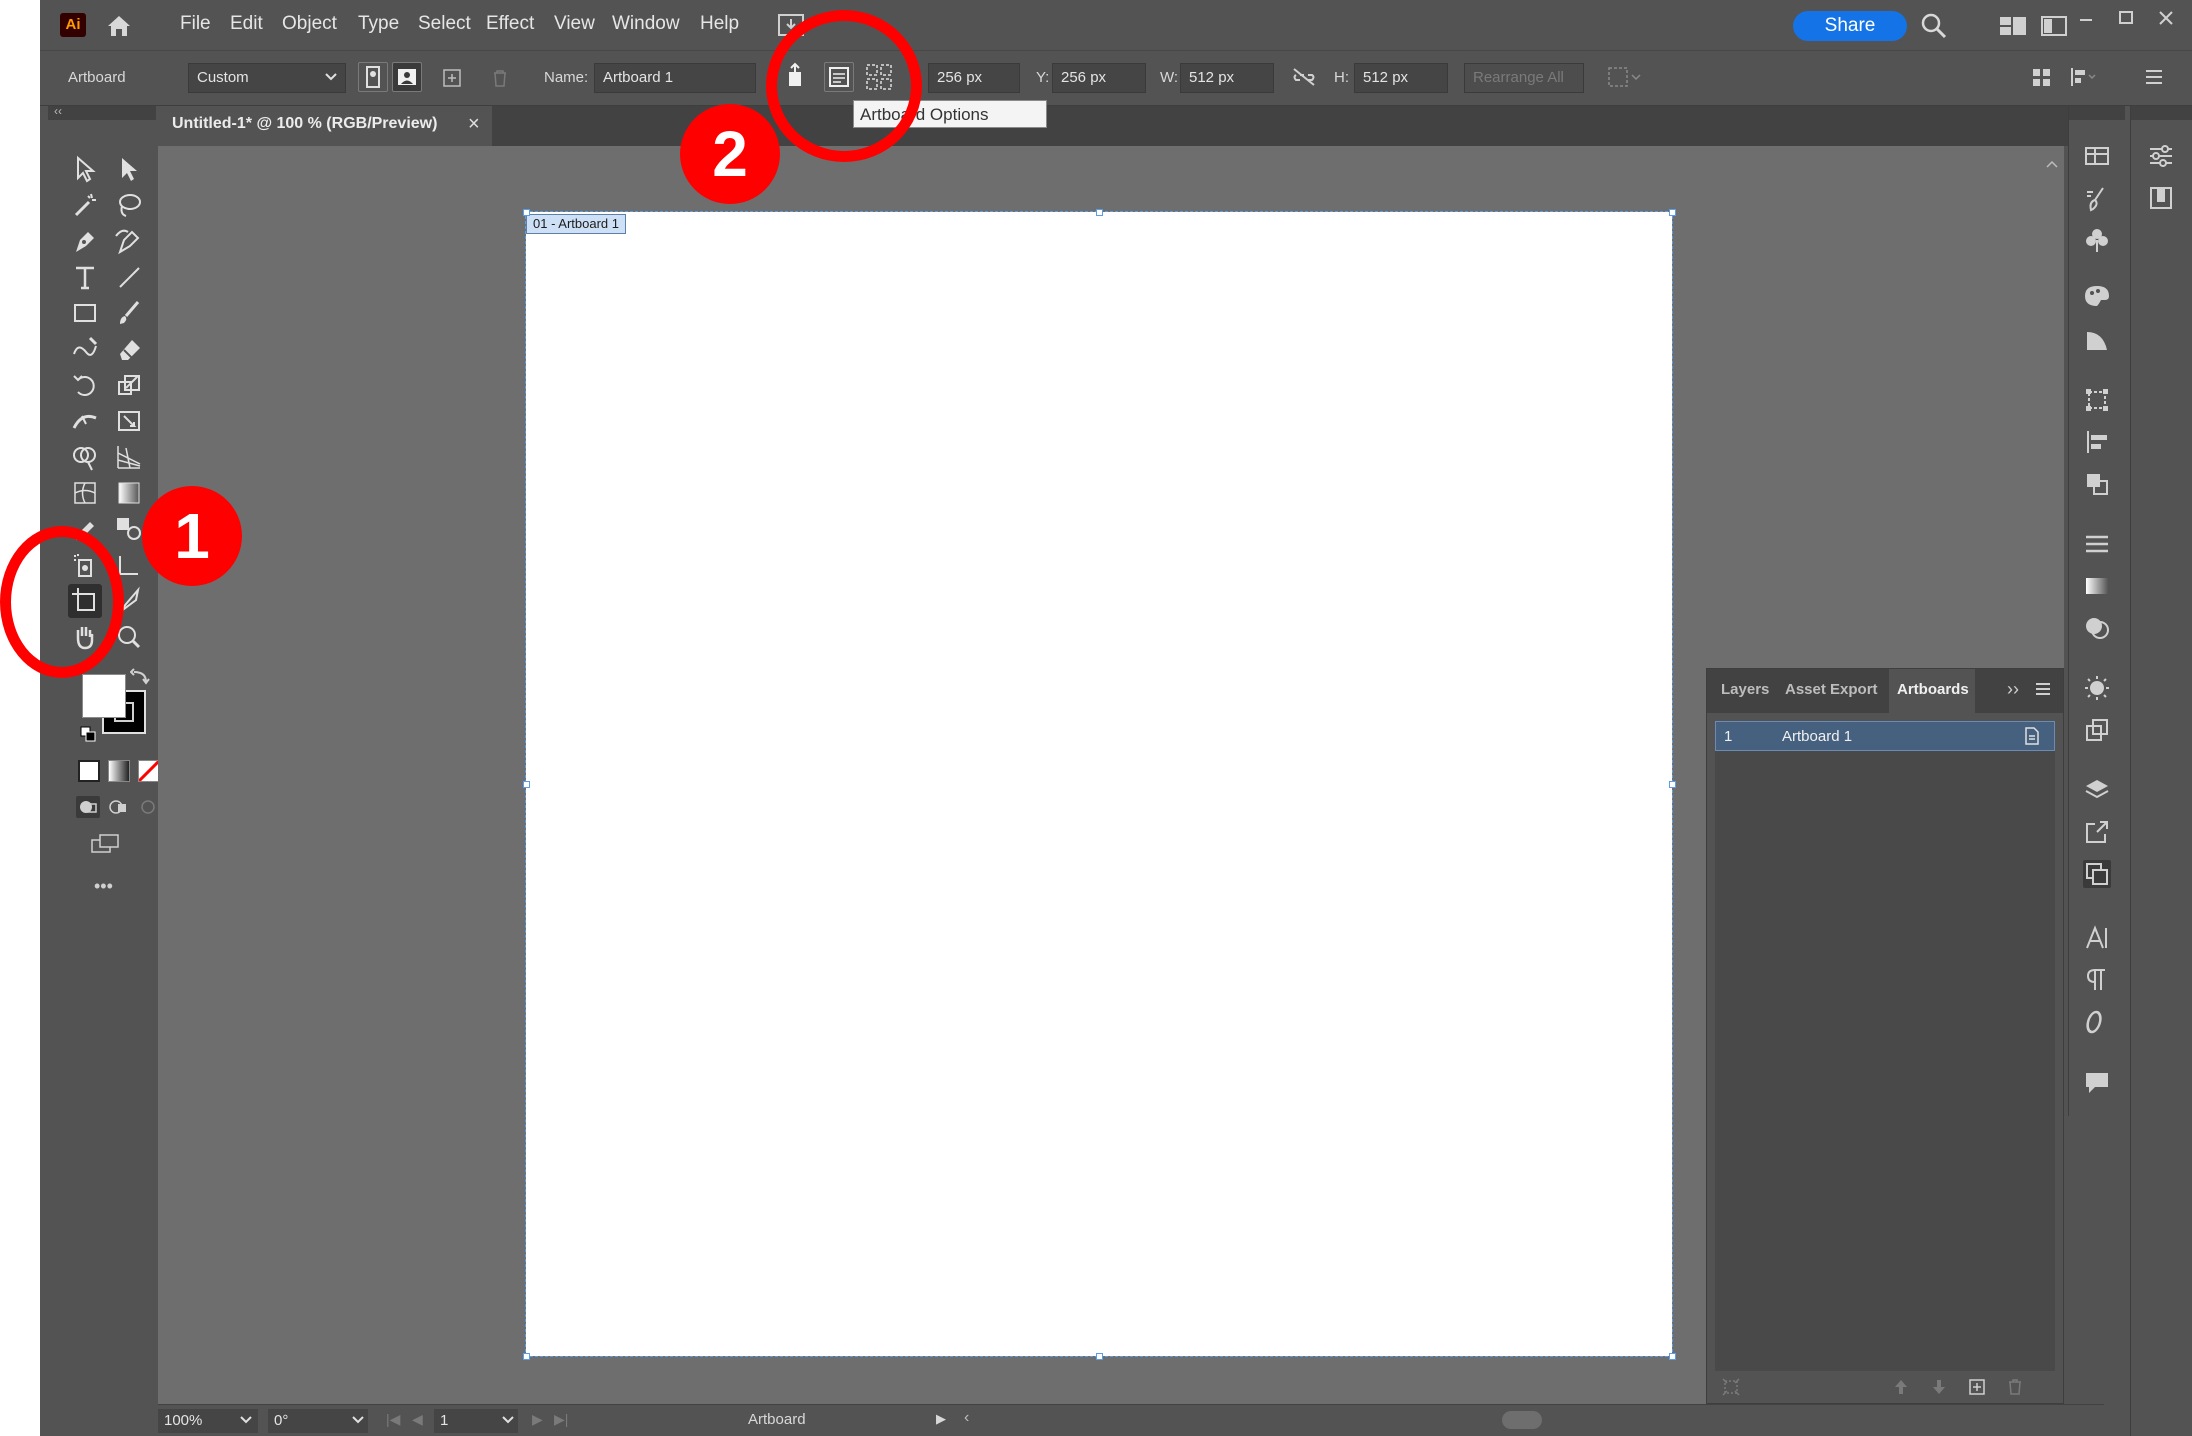 This screenshot has width=2192, height=1436. Describe the element at coordinates (2054, 26) in the screenshot. I see `panel-layout-icon` at that location.